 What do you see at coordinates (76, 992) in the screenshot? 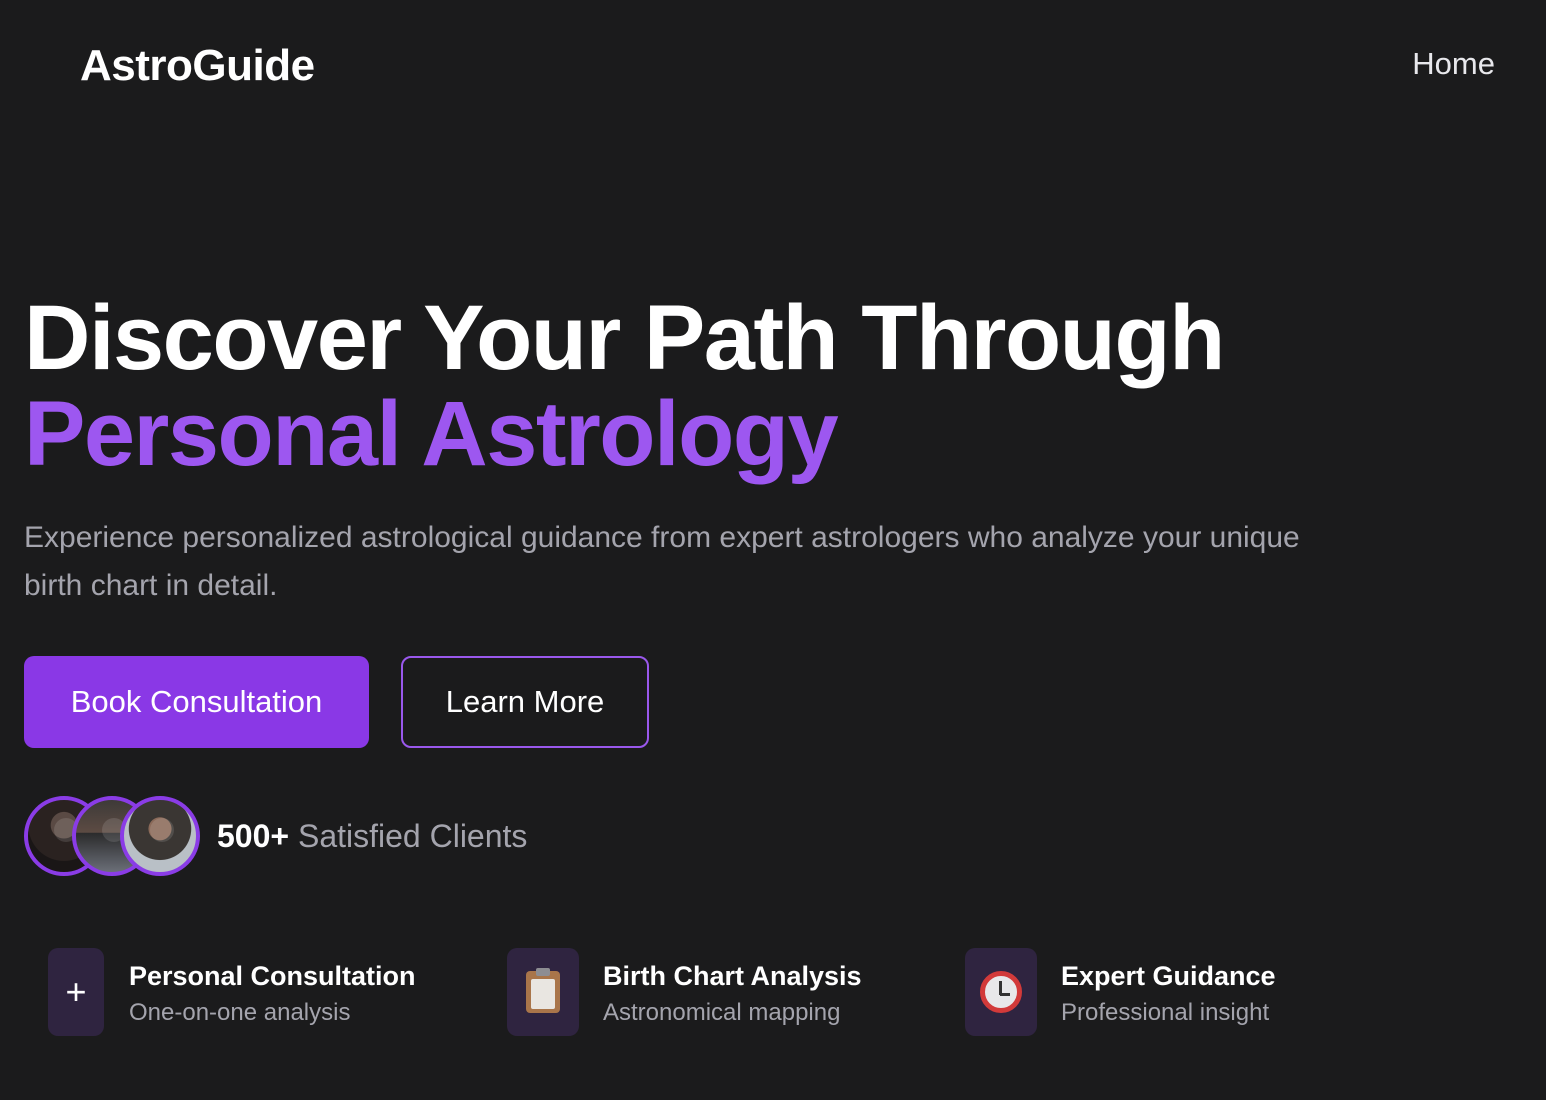
I see `plus-icon: +` at bounding box center [76, 992].